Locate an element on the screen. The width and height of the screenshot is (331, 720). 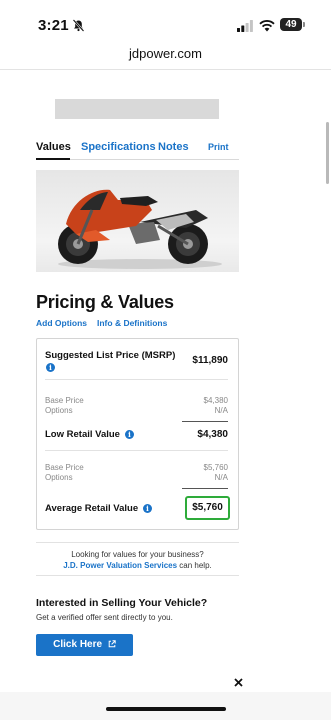
low-value-rule is located at coordinates (205, 421).